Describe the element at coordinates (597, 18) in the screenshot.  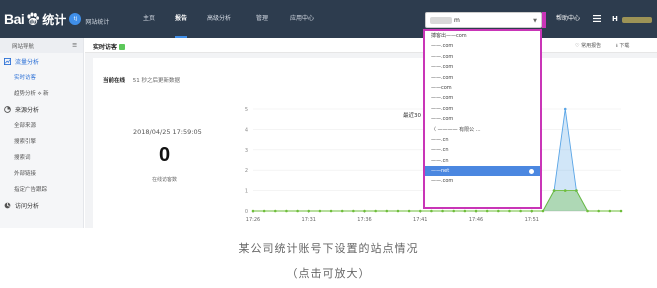
I see `menu-icon` at that location.